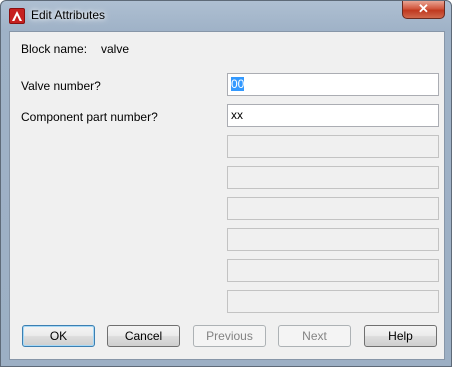  What do you see at coordinates (61, 86) in the screenshot?
I see `valve-number-label: Valve number?` at bounding box center [61, 86].